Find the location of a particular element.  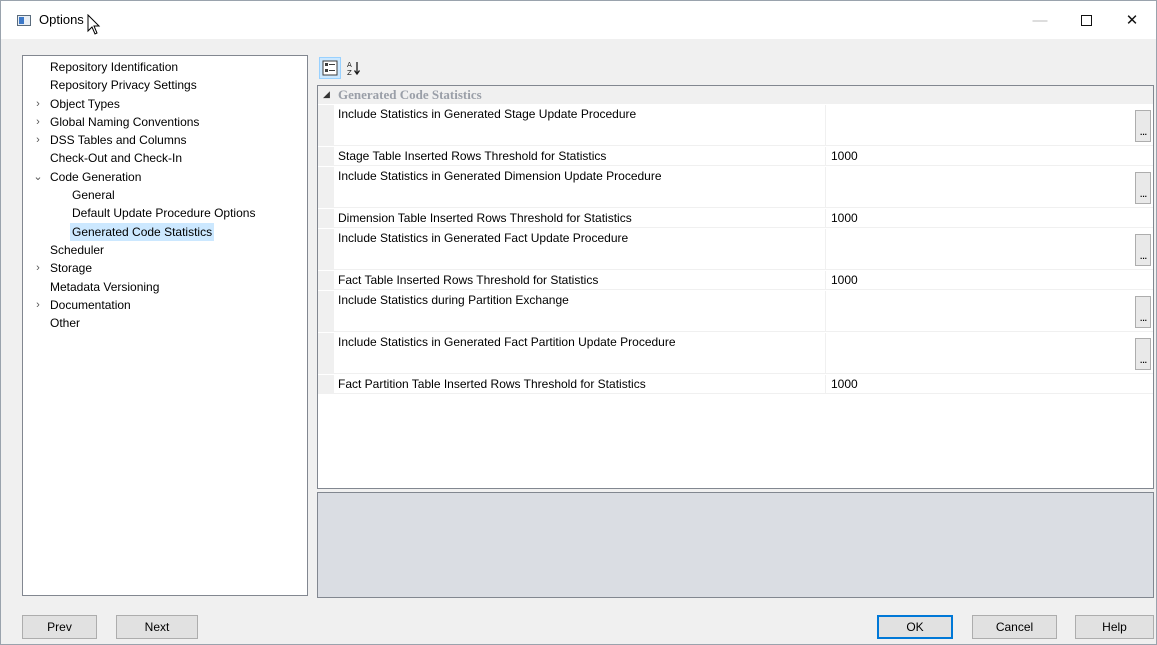

close-button: ✕ is located at coordinates (1132, 20).